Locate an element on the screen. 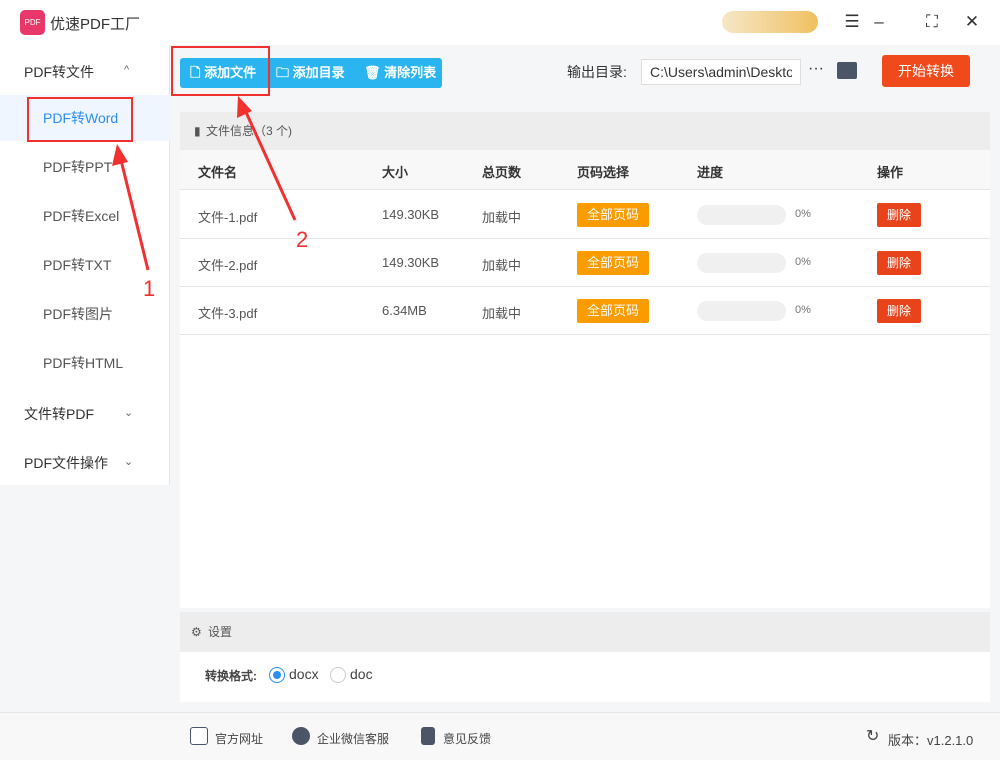 The width and height of the screenshot is (1000, 760). arrow-step1 is located at coordinates (134, 215).